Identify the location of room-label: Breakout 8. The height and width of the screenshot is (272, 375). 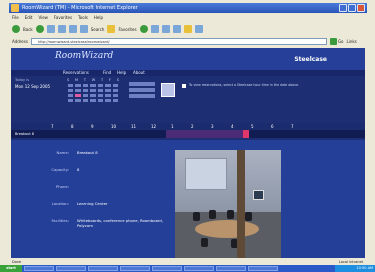
(25, 134).